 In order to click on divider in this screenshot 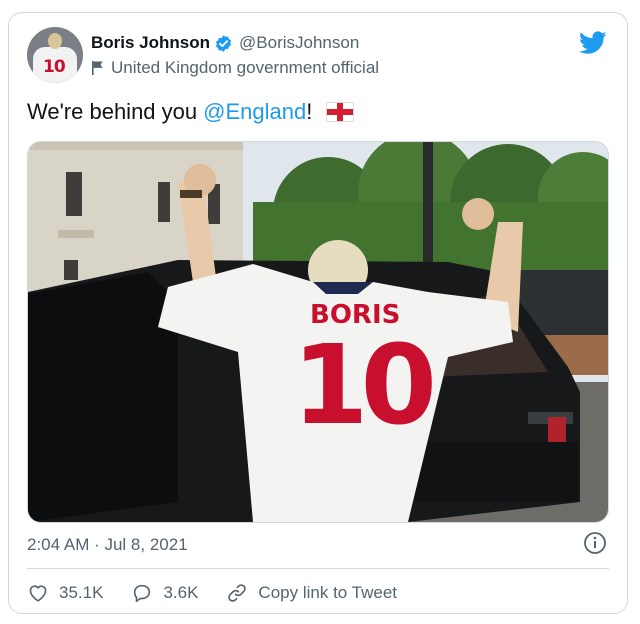, I will do `click(318, 568)`.